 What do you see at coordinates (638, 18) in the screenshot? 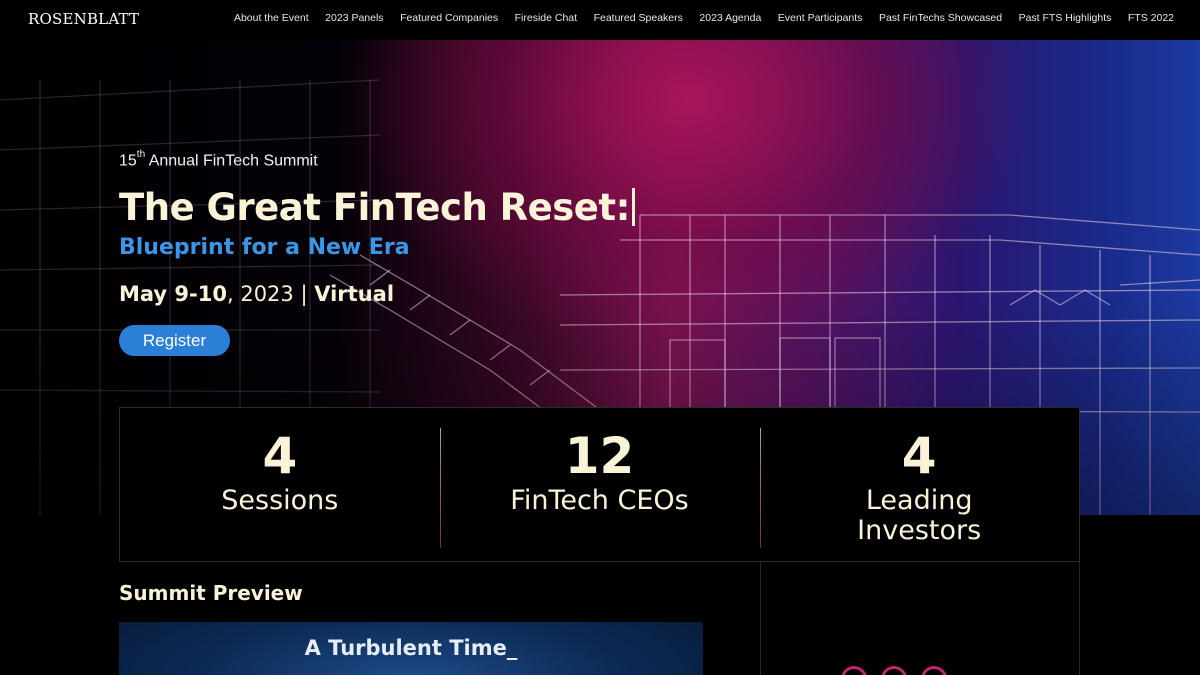
I see `nav-featured-speakers: Featured Speakers` at bounding box center [638, 18].